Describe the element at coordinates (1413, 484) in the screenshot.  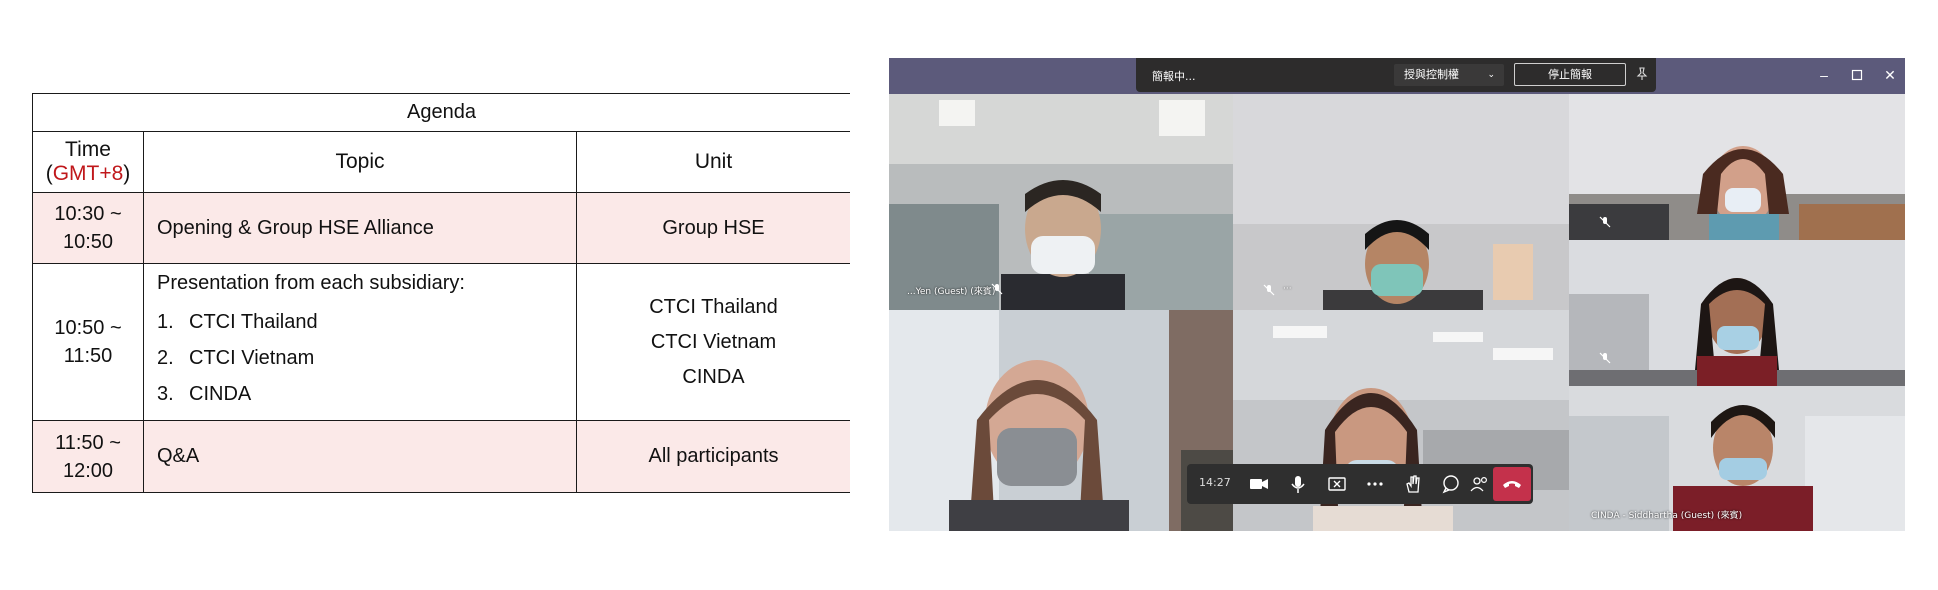
I see `raise-hand-icon` at that location.